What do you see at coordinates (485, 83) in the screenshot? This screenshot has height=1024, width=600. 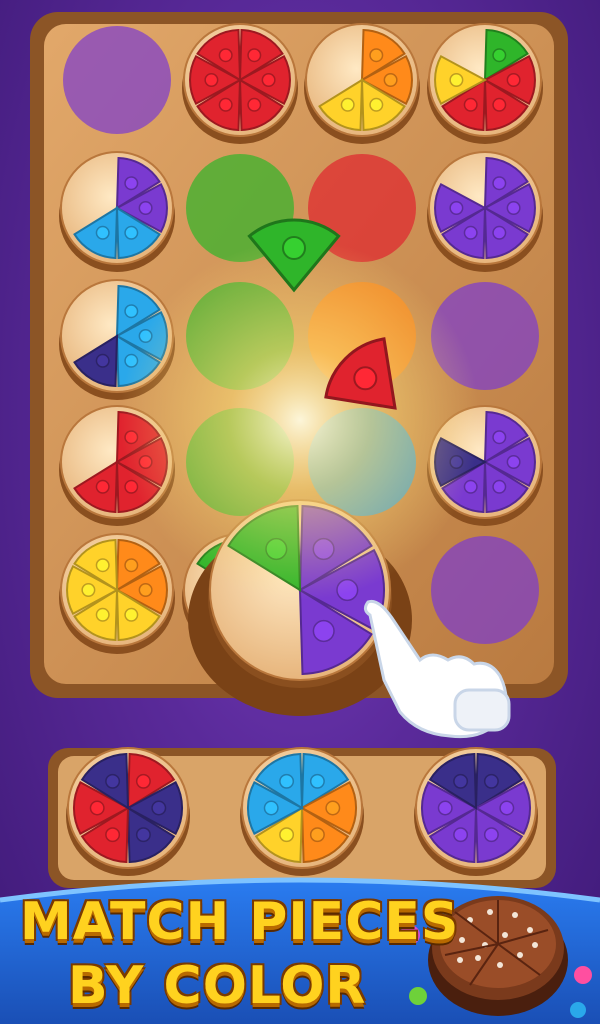 I see `plate-r0-c3` at bounding box center [485, 83].